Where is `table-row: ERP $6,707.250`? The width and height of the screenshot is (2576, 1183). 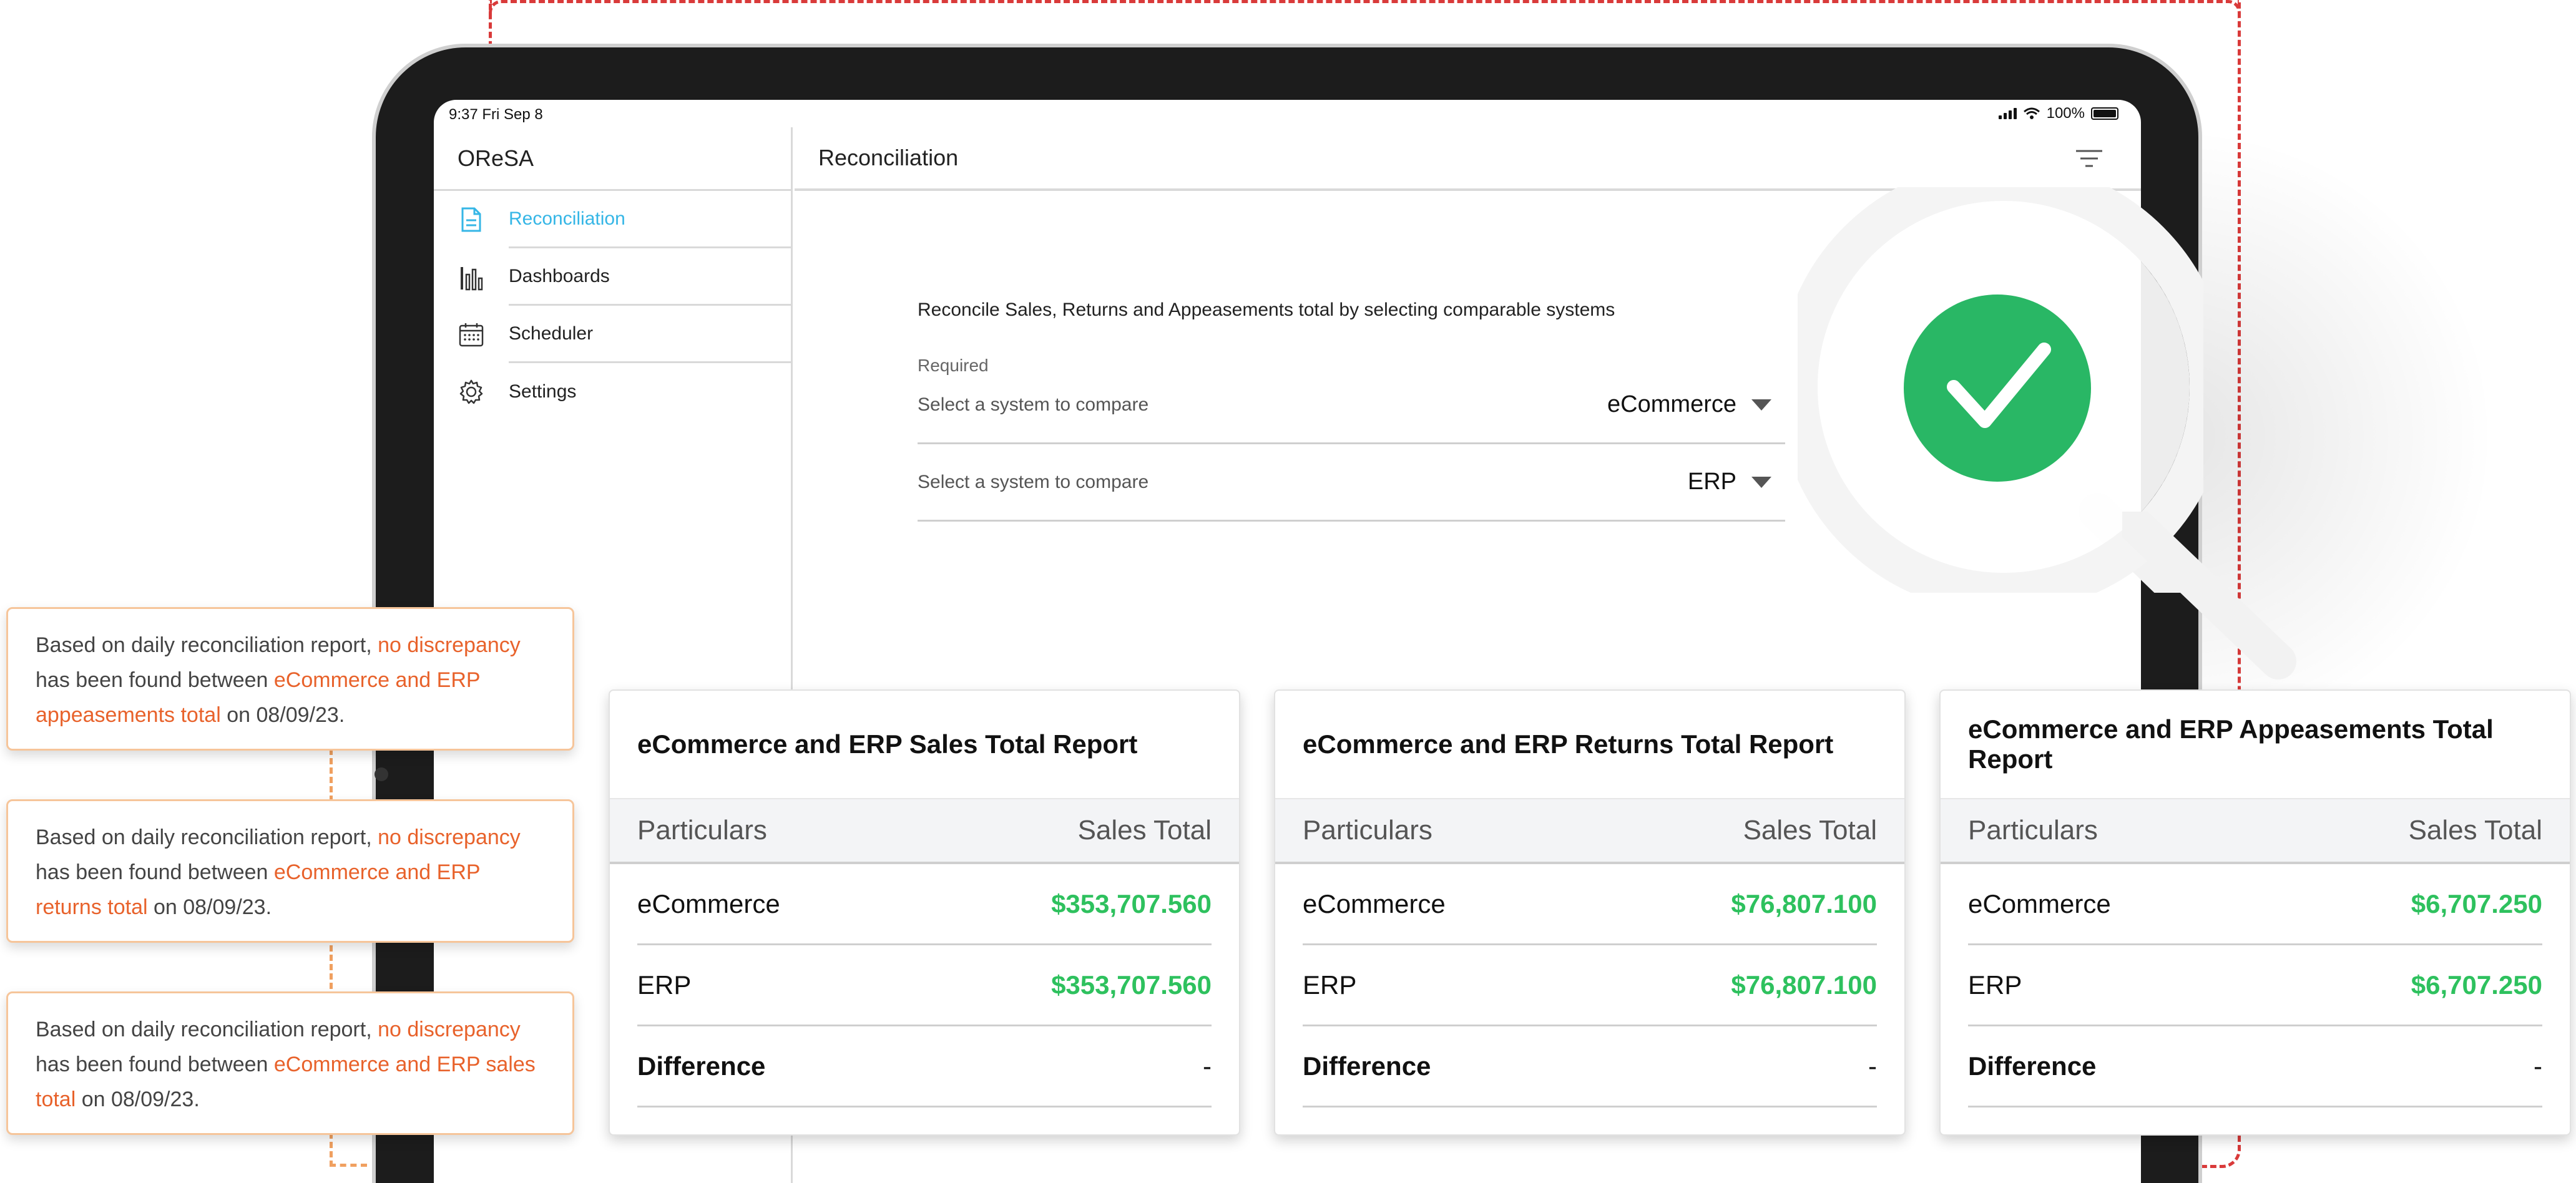 table-row: ERP $6,707.250 is located at coordinates (2255, 985).